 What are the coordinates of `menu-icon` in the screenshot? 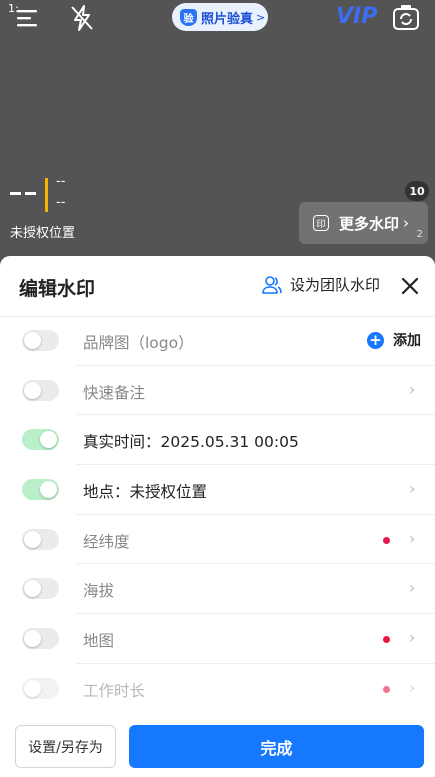 It's located at (28, 18).